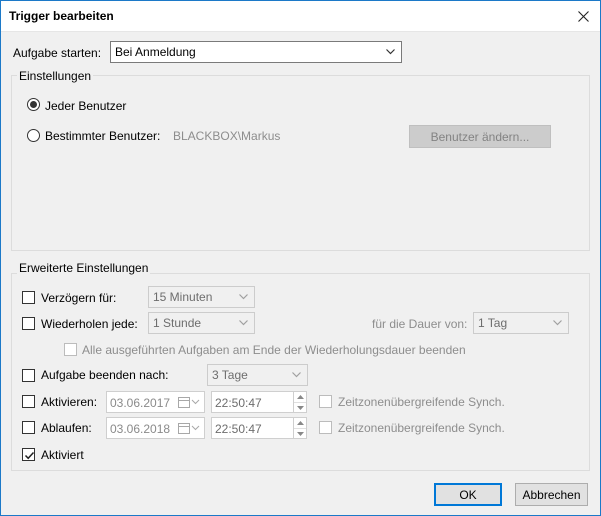 This screenshot has width=601, height=516. What do you see at coordinates (140, 429) in the screenshot?
I see `expire-date-value: 03.06.2018` at bounding box center [140, 429].